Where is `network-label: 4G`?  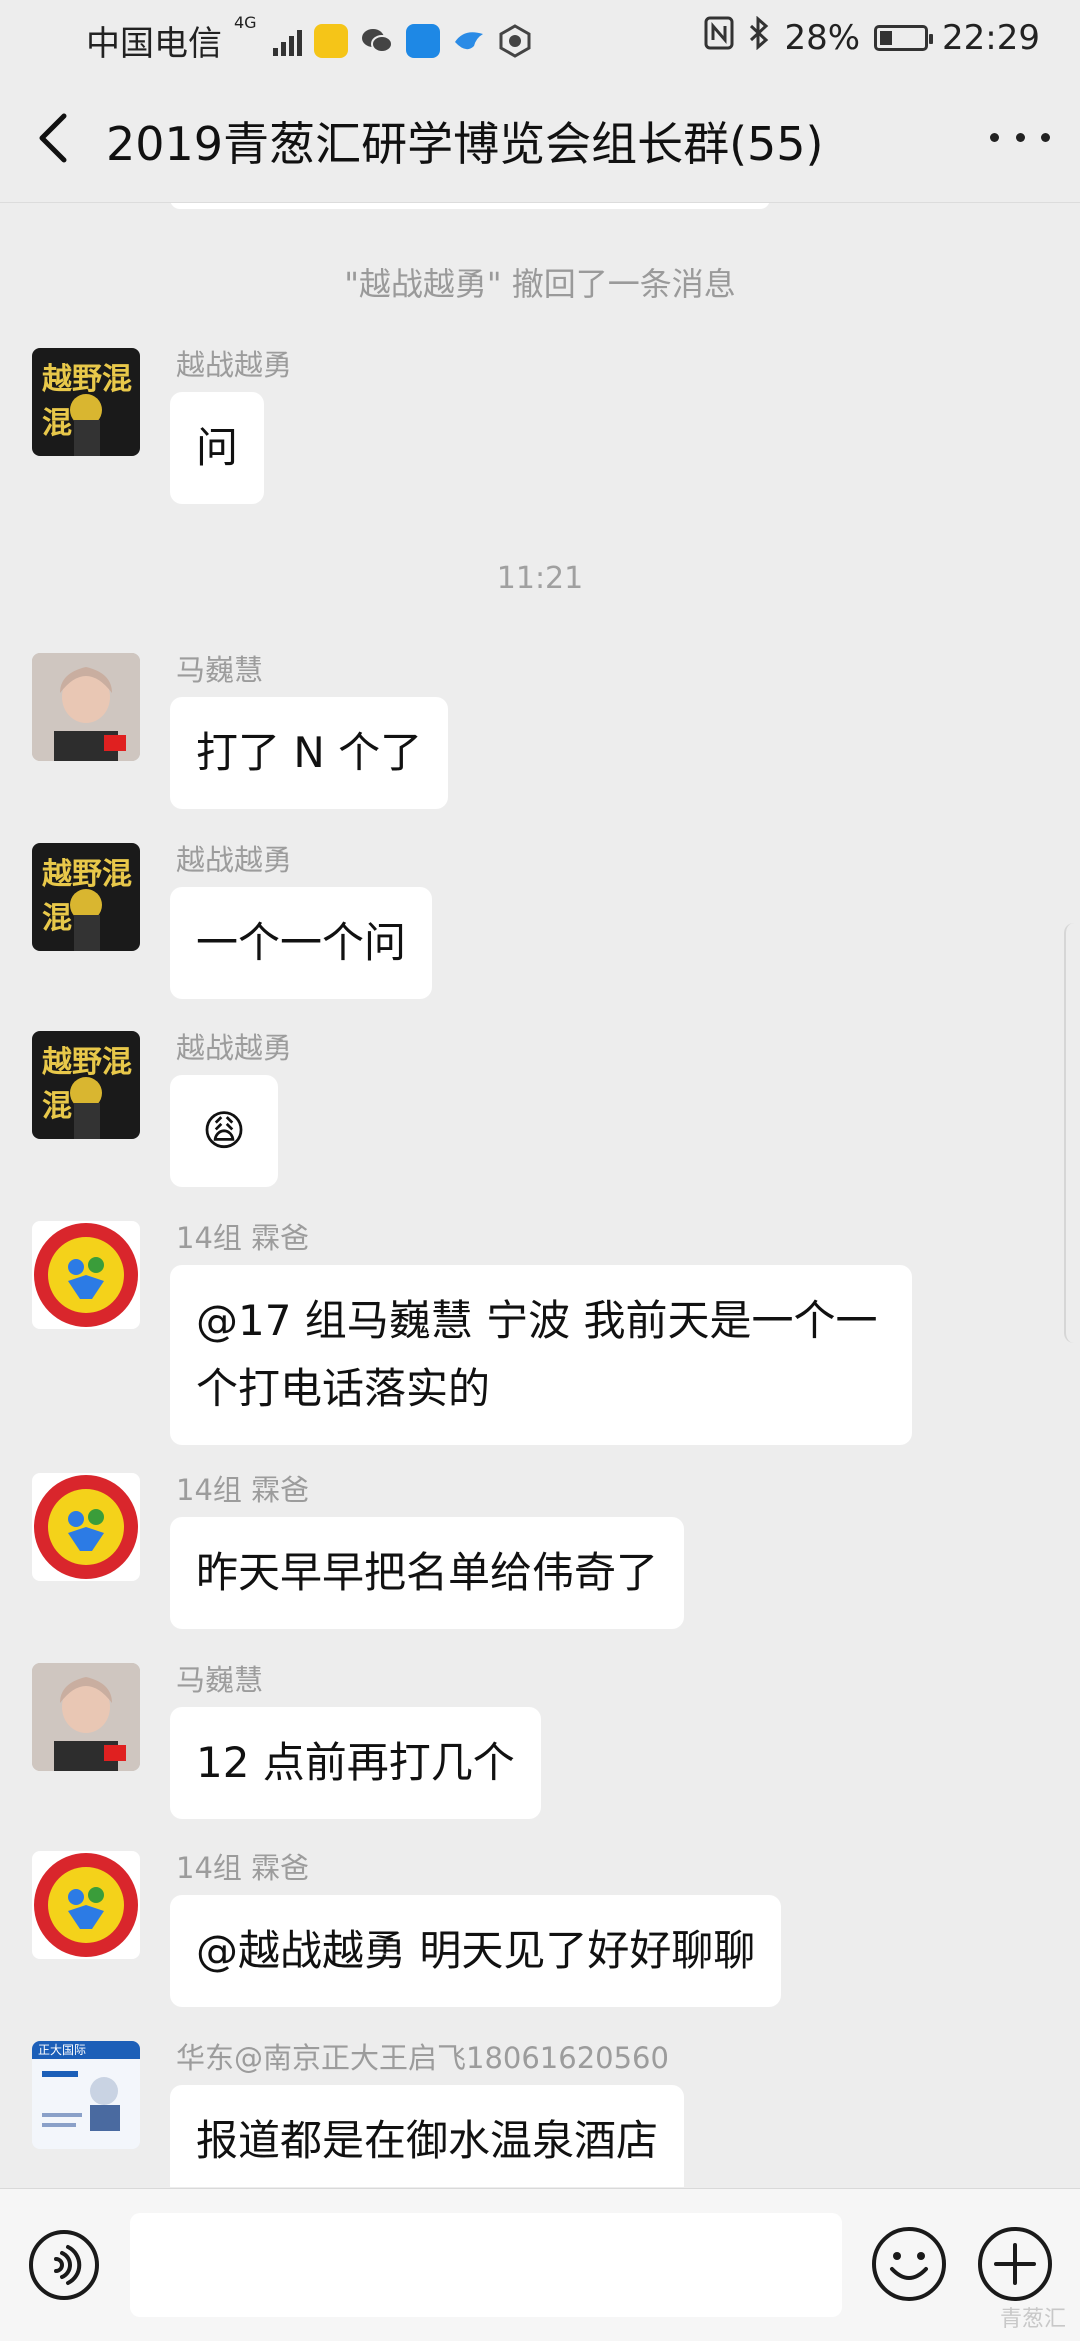 network-label: 4G is located at coordinates (245, 22).